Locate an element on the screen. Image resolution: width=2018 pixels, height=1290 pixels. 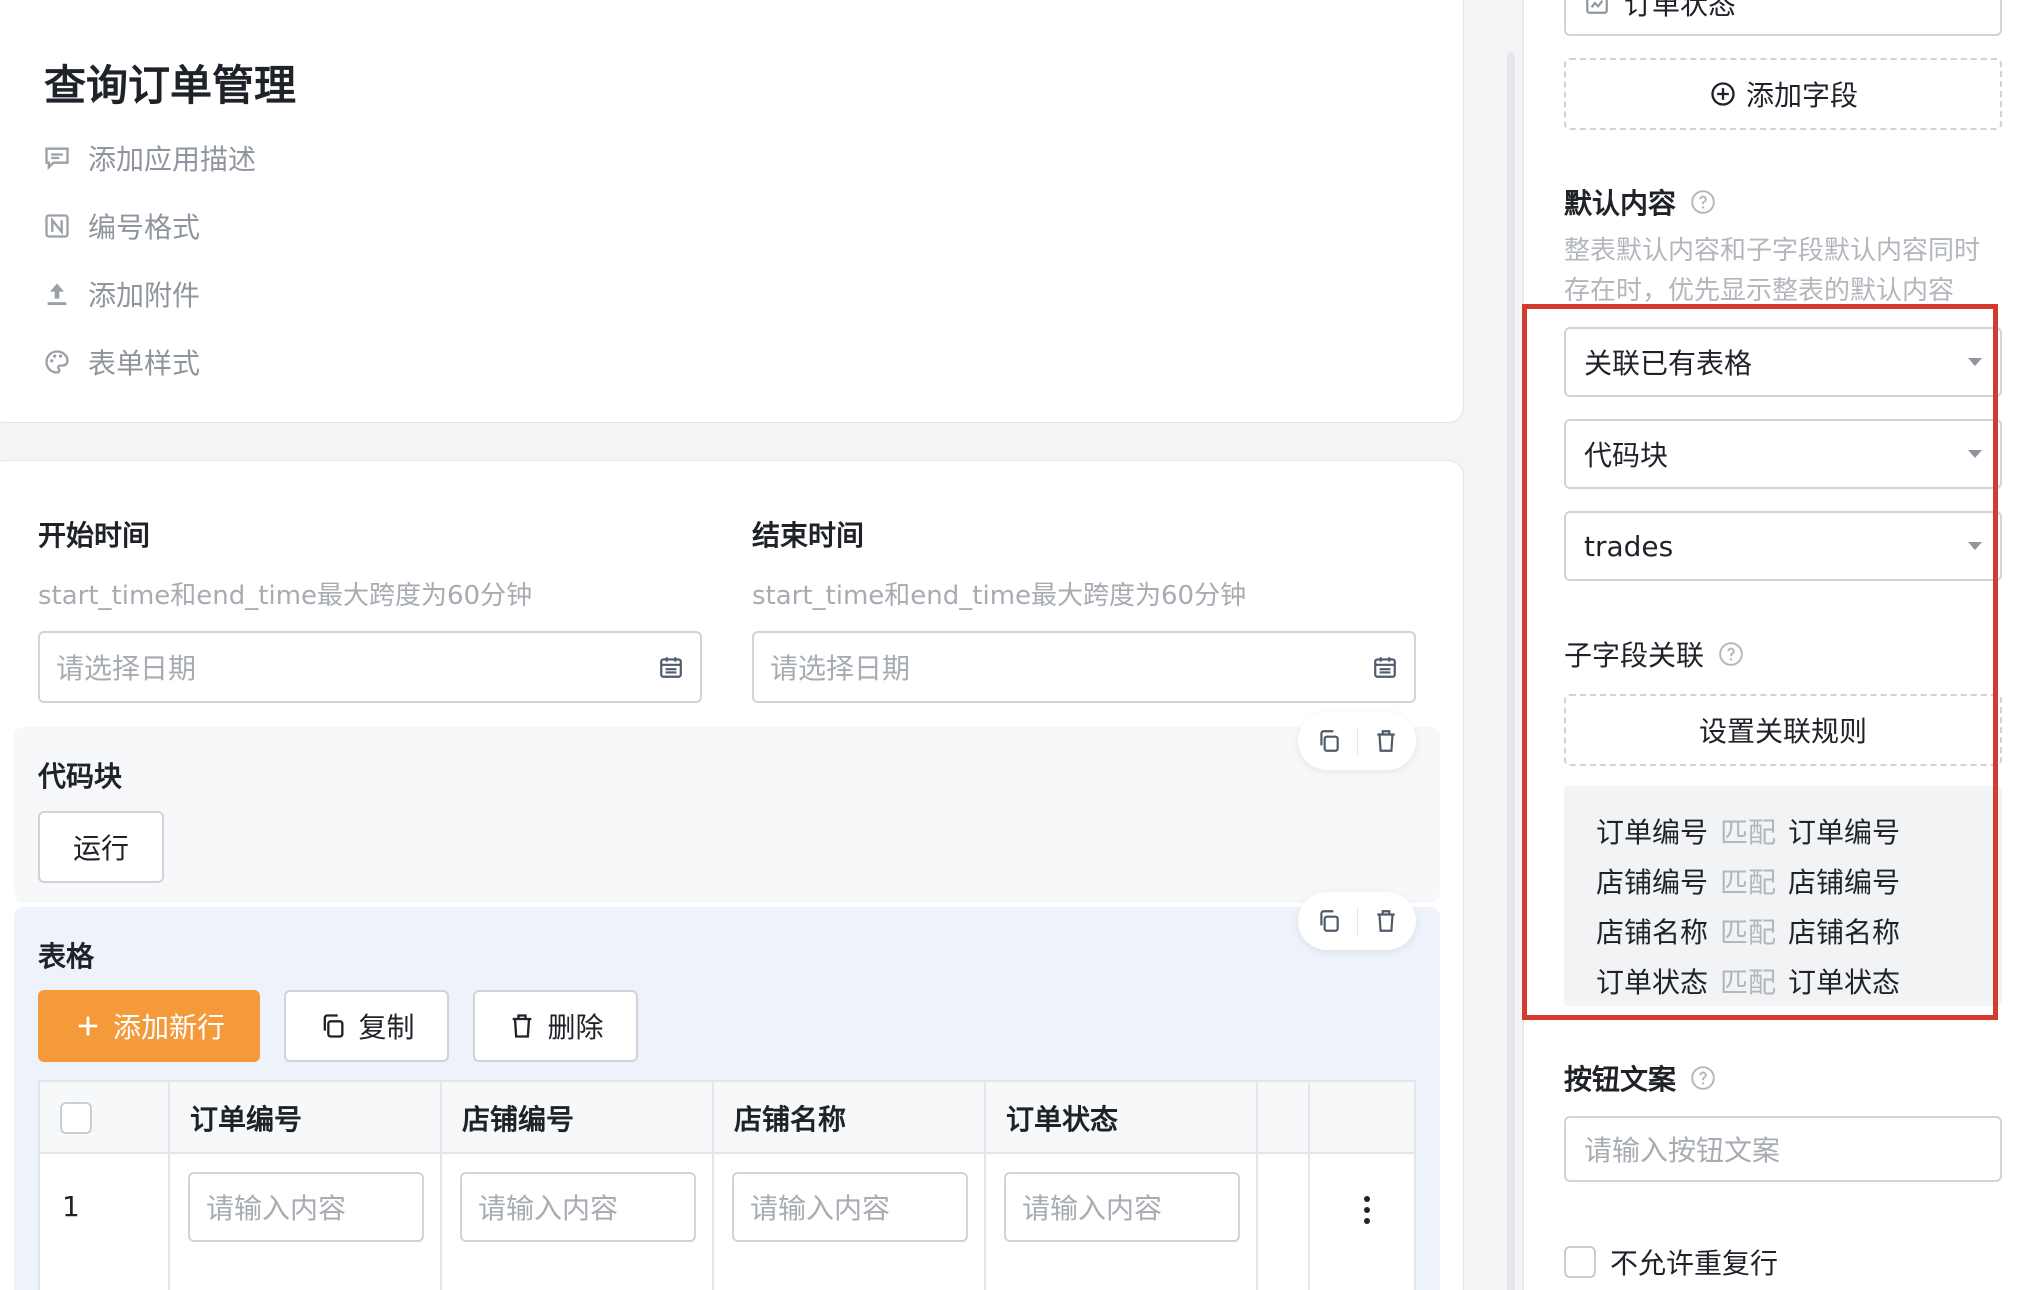
mapping-target: 订单状态 is located at coordinates (1844, 982).